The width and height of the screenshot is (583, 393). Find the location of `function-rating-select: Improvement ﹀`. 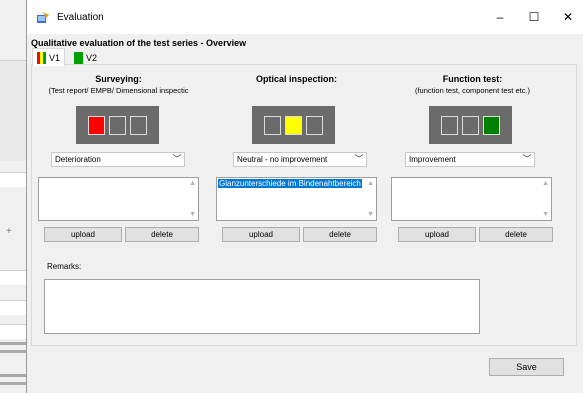

function-rating-select: Improvement ﹀ is located at coordinates (470, 159).